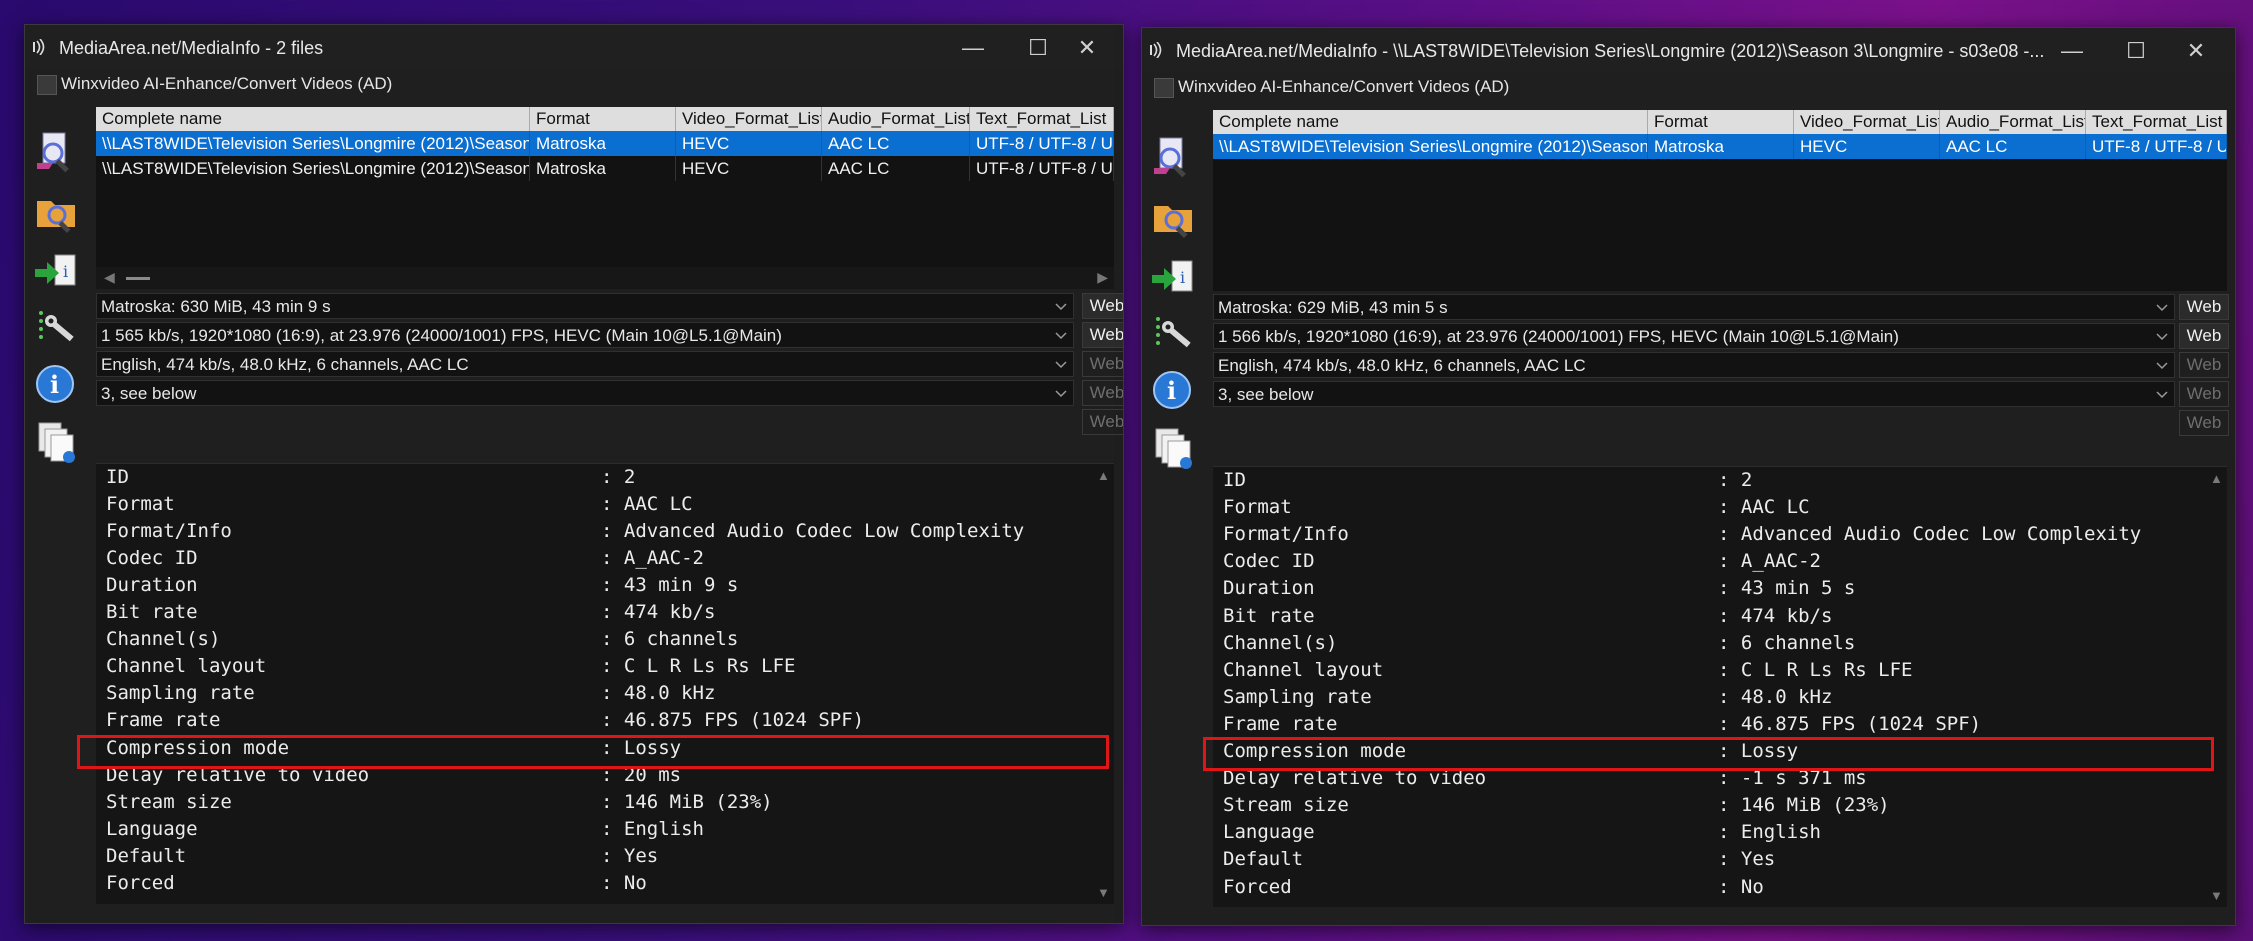 The height and width of the screenshot is (941, 2253). I want to click on scrollbar-thumb, so click(138, 278).